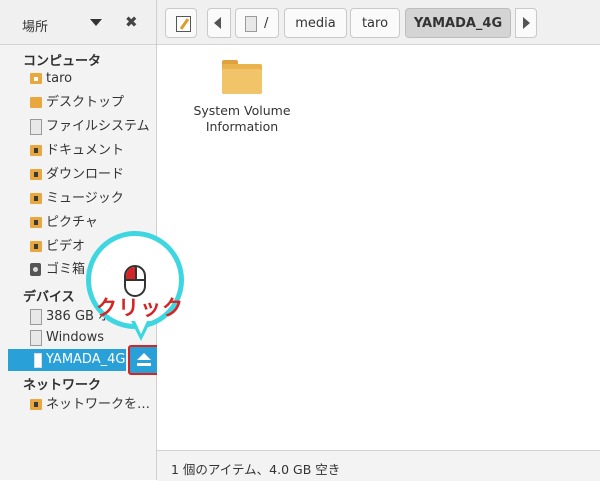  I want to click on downloads-folder-icon, so click(36, 174).